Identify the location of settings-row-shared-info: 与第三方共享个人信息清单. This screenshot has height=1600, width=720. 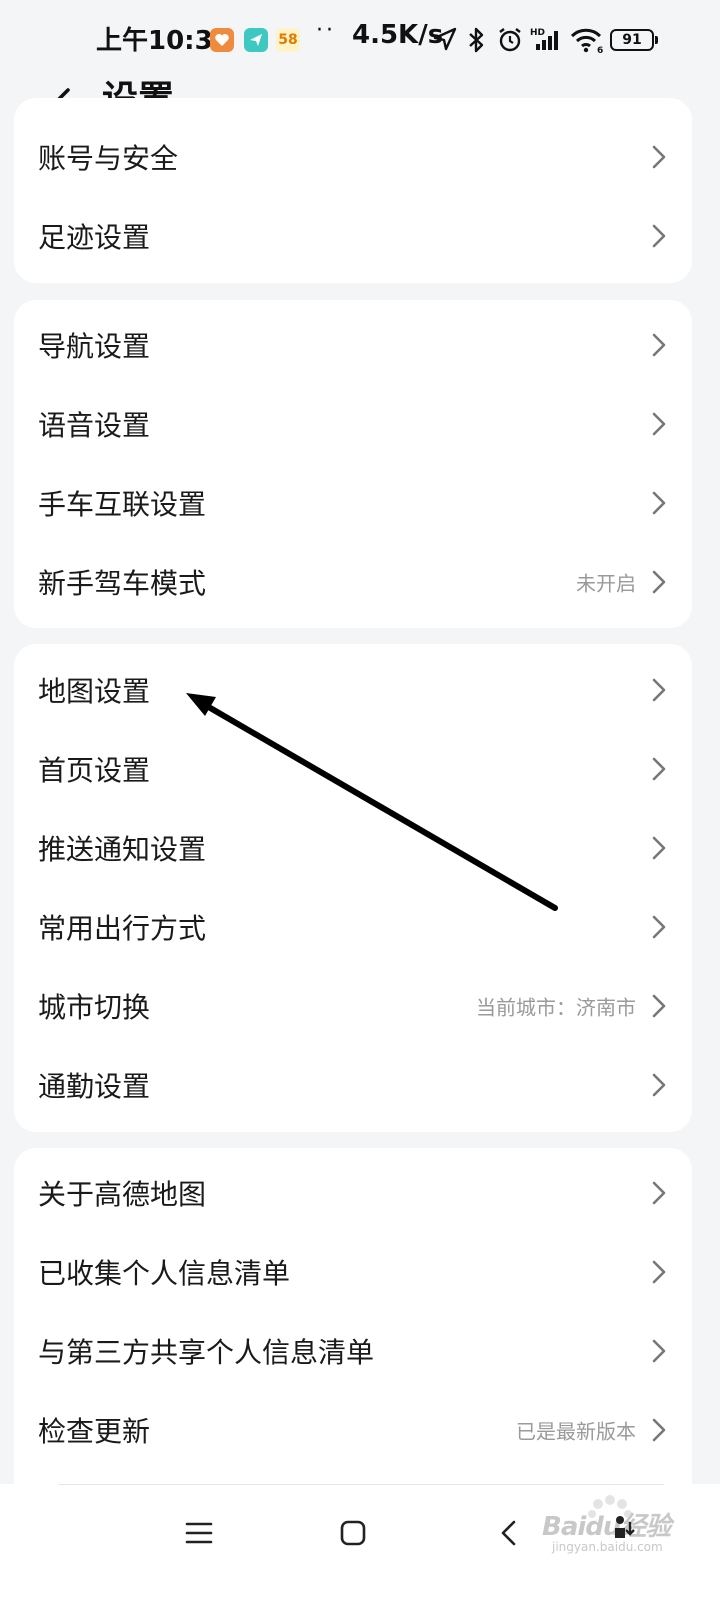
(353, 1350).